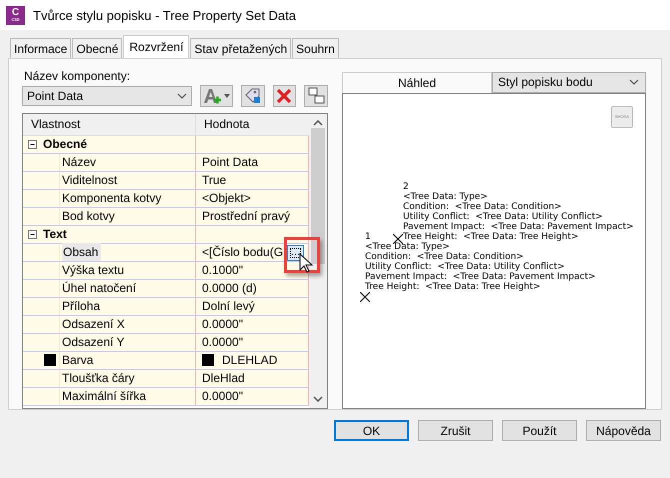 The image size is (670, 478). What do you see at coordinates (81, 306) in the screenshot?
I see `property-name: Příloha` at bounding box center [81, 306].